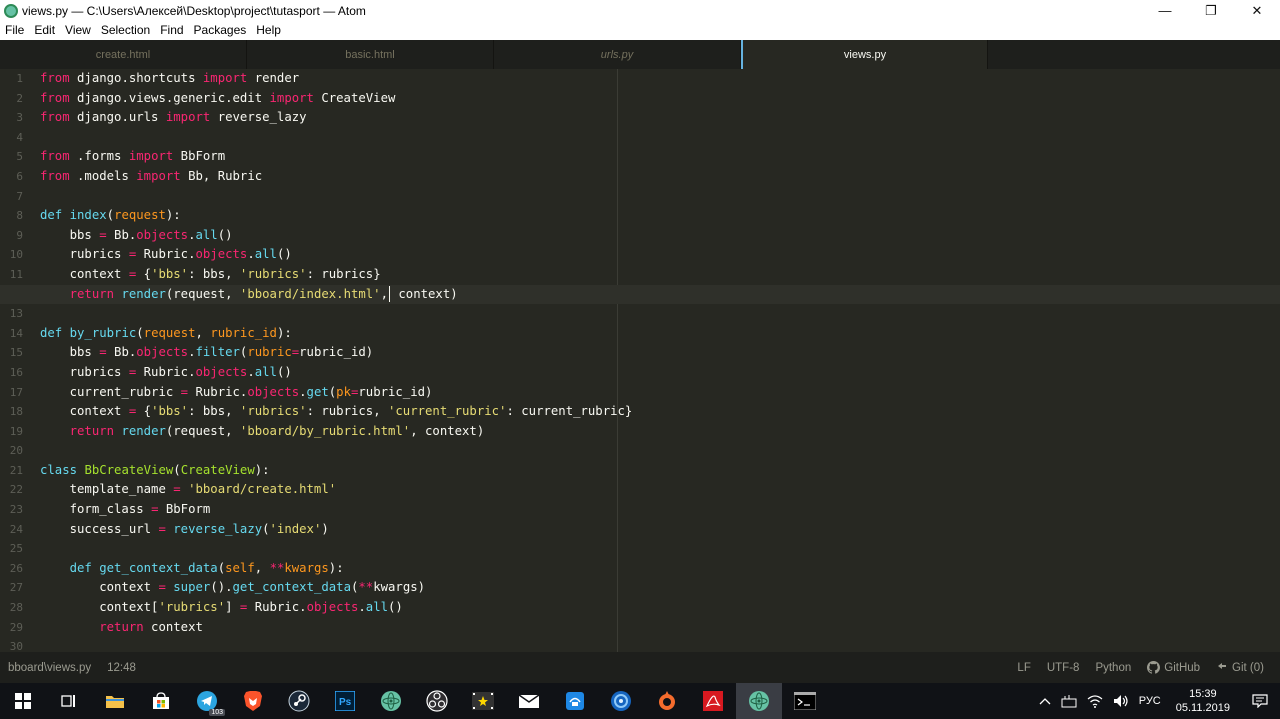 Image resolution: width=1280 pixels, height=719 pixels. Describe the element at coordinates (16, 431) in the screenshot. I see `line-number: 19` at that location.